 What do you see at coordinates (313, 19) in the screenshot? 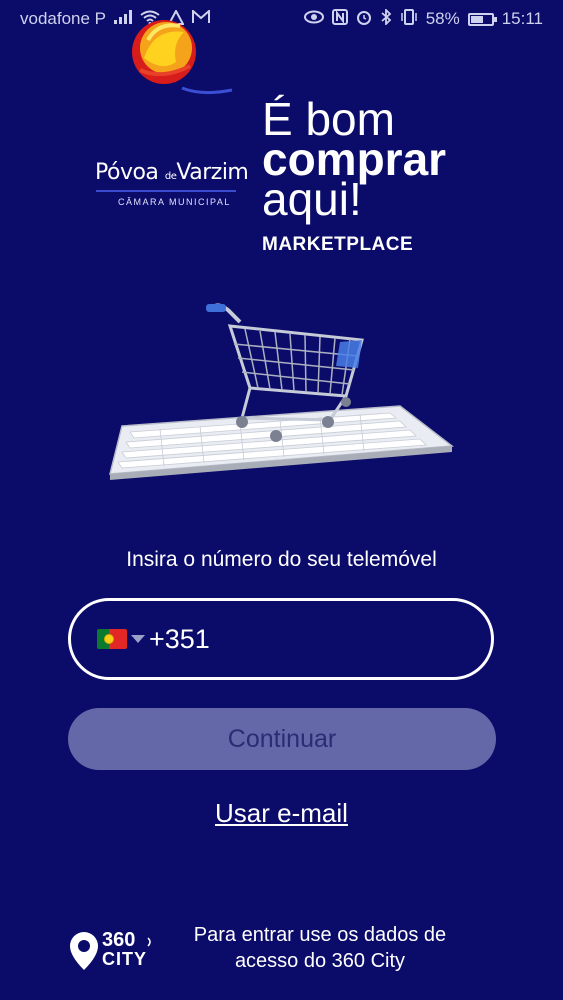
I see `eye-icon` at bounding box center [313, 19].